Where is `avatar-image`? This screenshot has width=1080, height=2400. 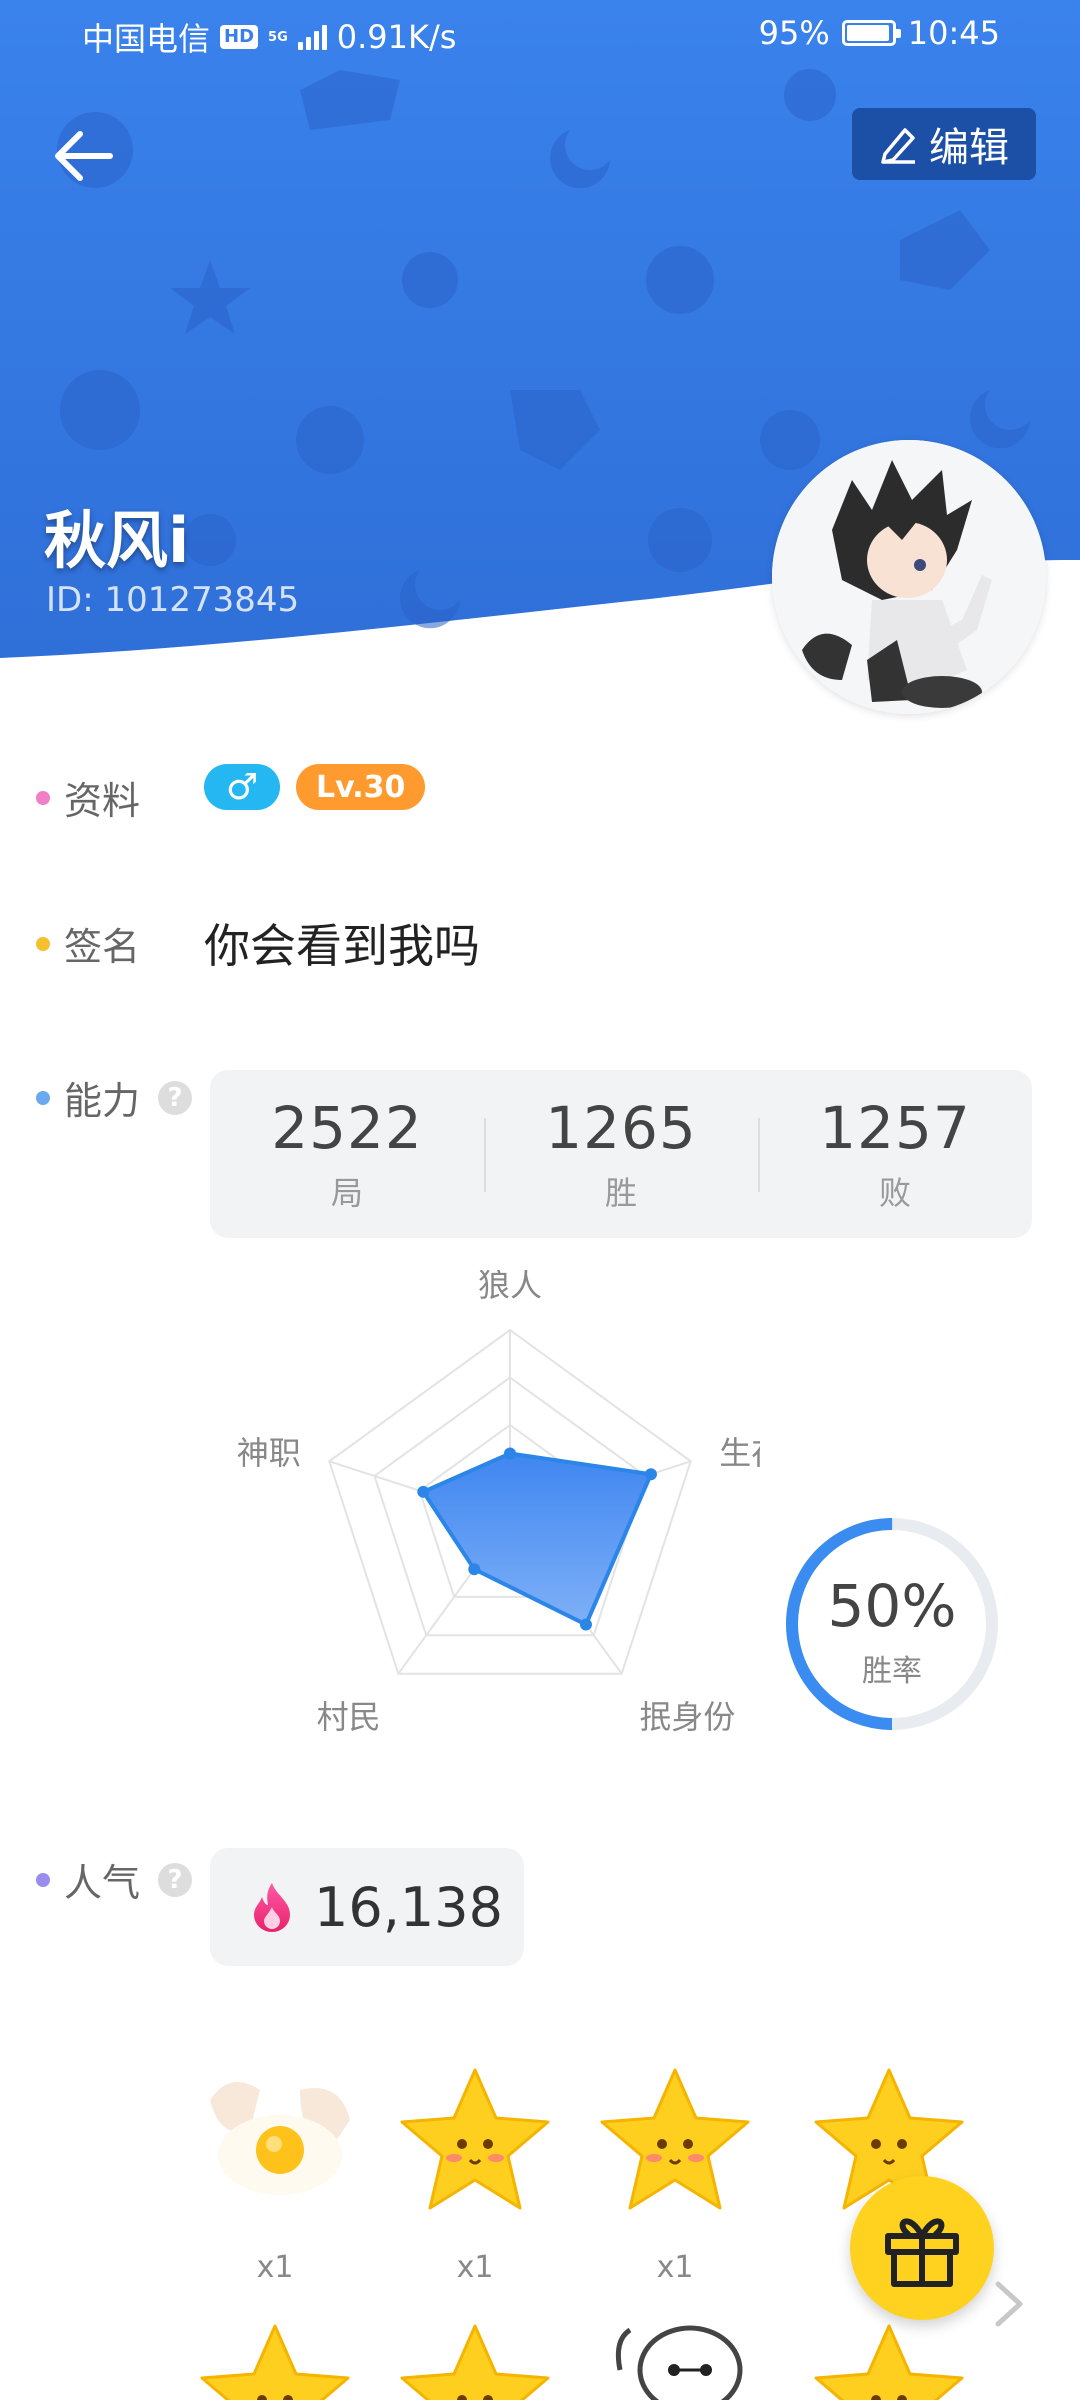
avatar-image is located at coordinates (909, 577).